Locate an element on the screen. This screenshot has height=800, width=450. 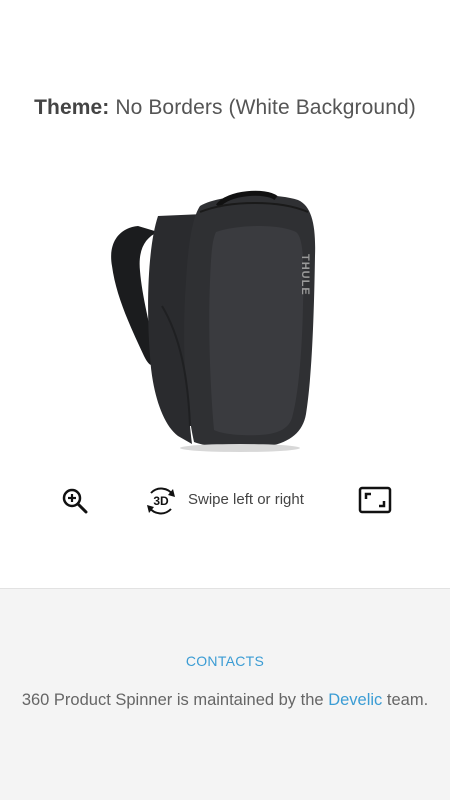
maintainer-prefix: 360 Product Spinner is maintained by the is located at coordinates (172, 700).